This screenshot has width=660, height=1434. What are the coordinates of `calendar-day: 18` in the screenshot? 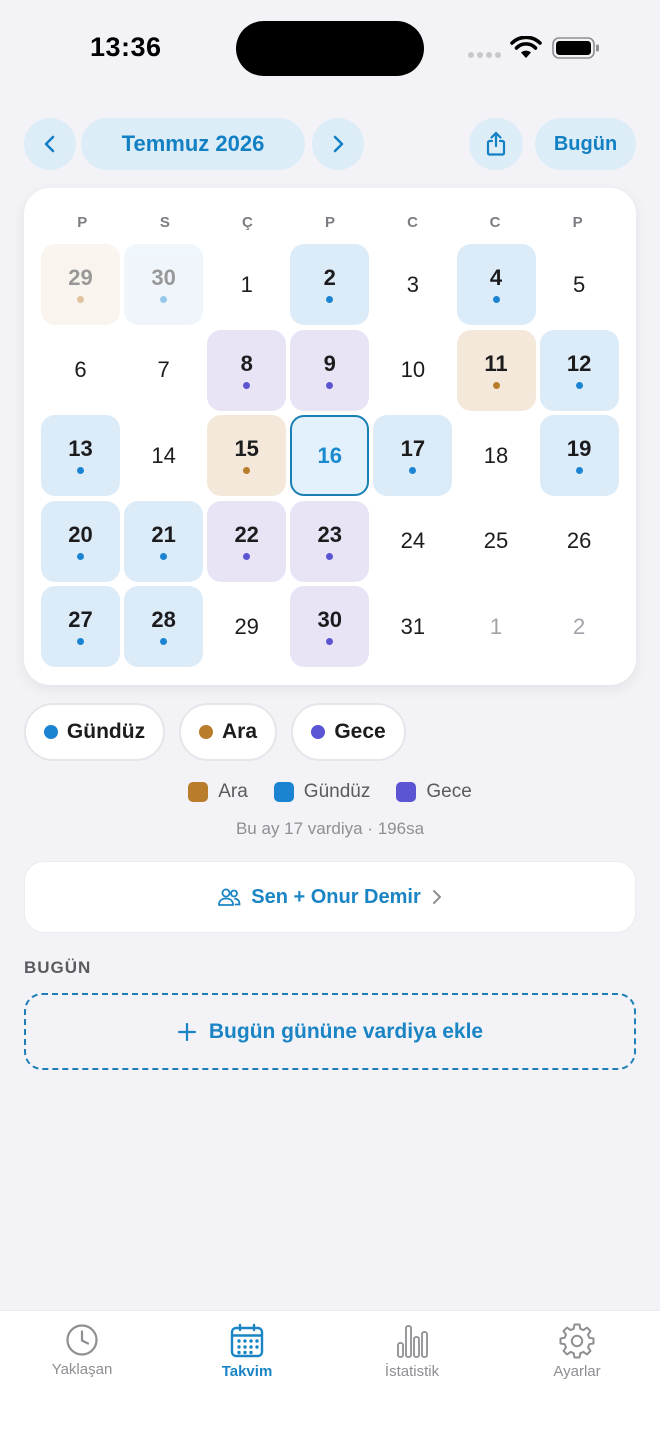 It's located at (496, 455).